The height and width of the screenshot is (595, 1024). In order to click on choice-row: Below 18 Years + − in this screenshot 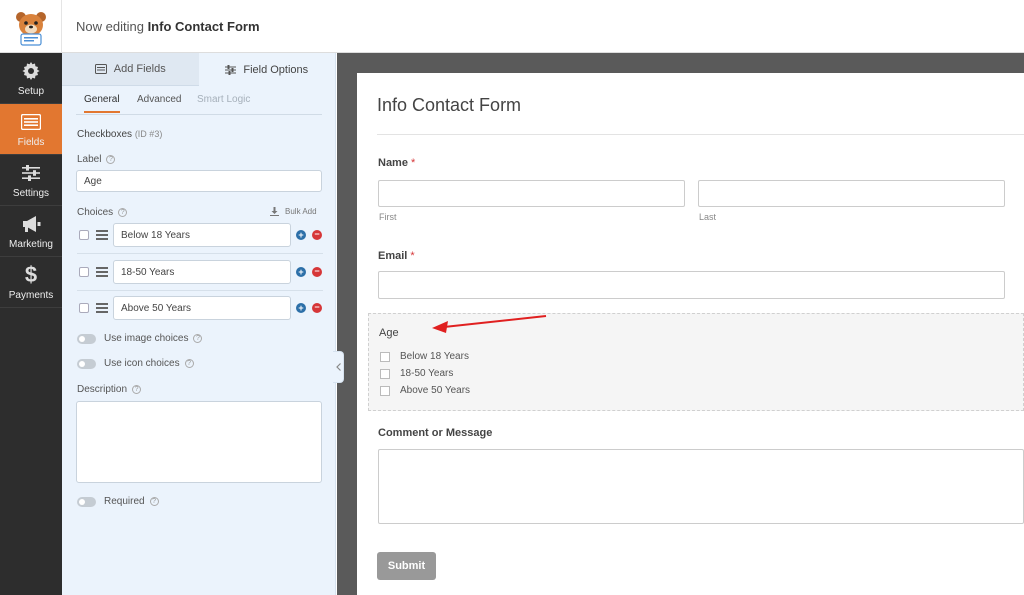, I will do `click(200, 235)`.